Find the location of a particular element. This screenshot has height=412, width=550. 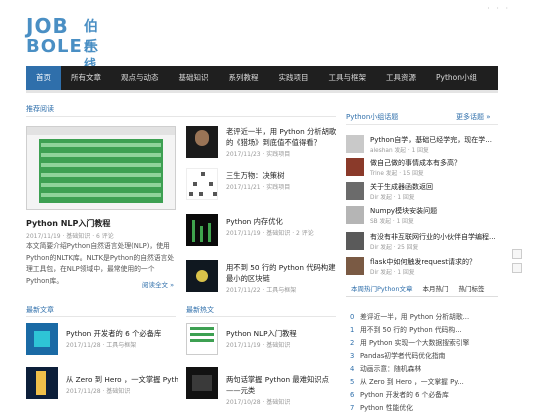

hot-list-item: 2用 Python 实现一个大数据搜索引擎 is located at coordinates (423, 343).